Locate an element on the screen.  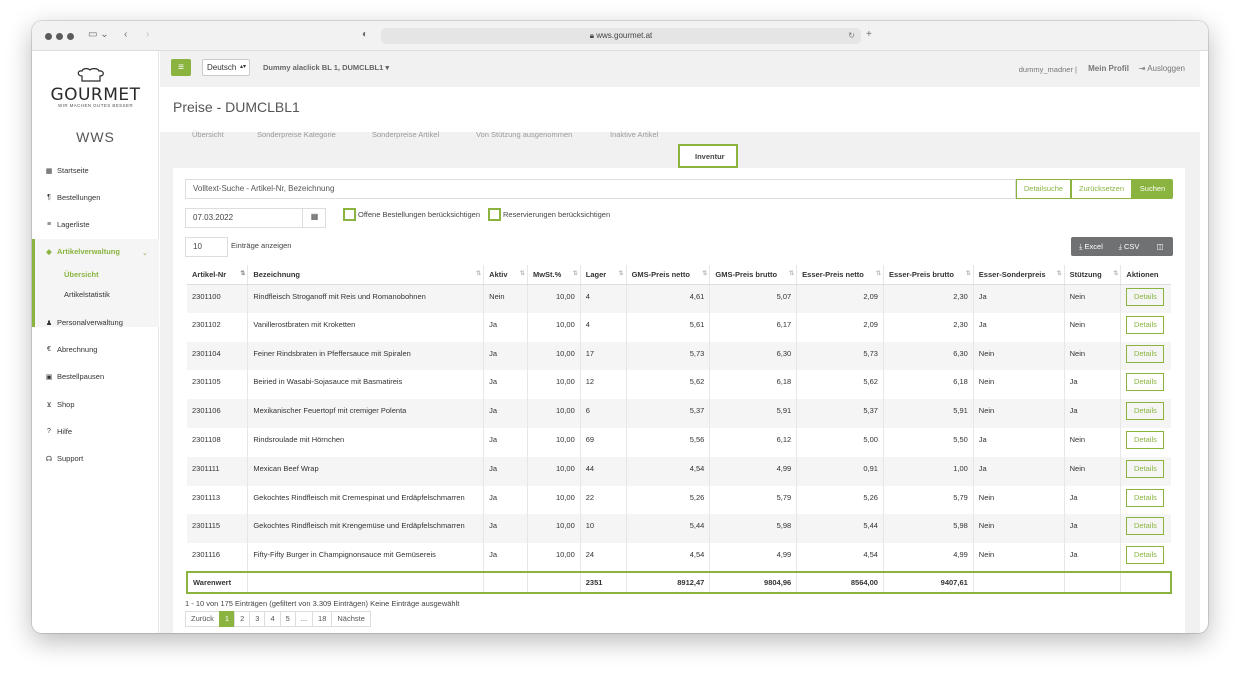
sidebar-item-support: ☊ Support is located at coordinates (64, 458).